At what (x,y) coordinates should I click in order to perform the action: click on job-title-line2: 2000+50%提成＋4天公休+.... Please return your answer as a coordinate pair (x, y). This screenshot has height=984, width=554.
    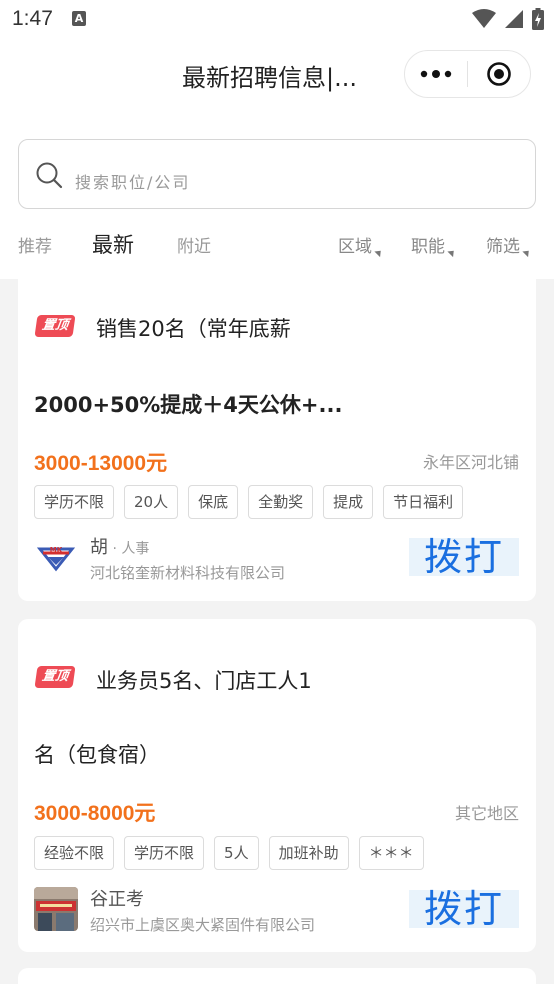
    Looking at the image, I should click on (188, 405).